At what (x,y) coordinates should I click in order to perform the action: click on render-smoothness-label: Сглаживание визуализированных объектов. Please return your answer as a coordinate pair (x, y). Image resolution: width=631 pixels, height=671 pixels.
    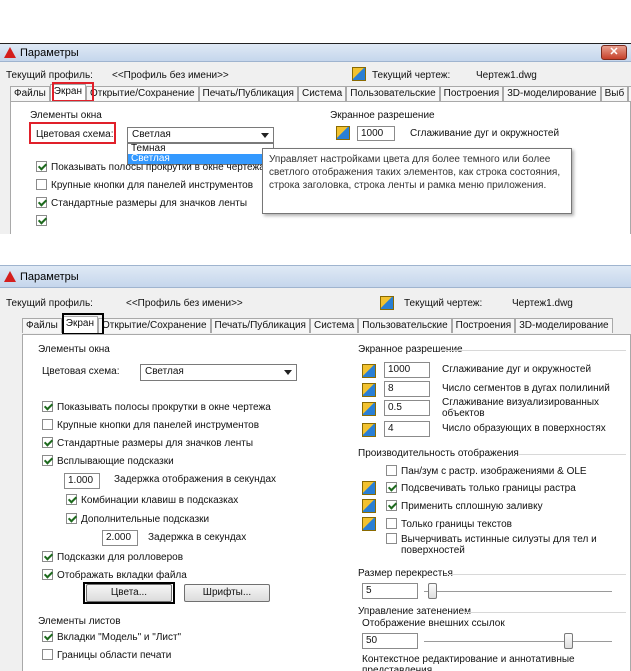
    Looking at the image, I should click on (521, 408).